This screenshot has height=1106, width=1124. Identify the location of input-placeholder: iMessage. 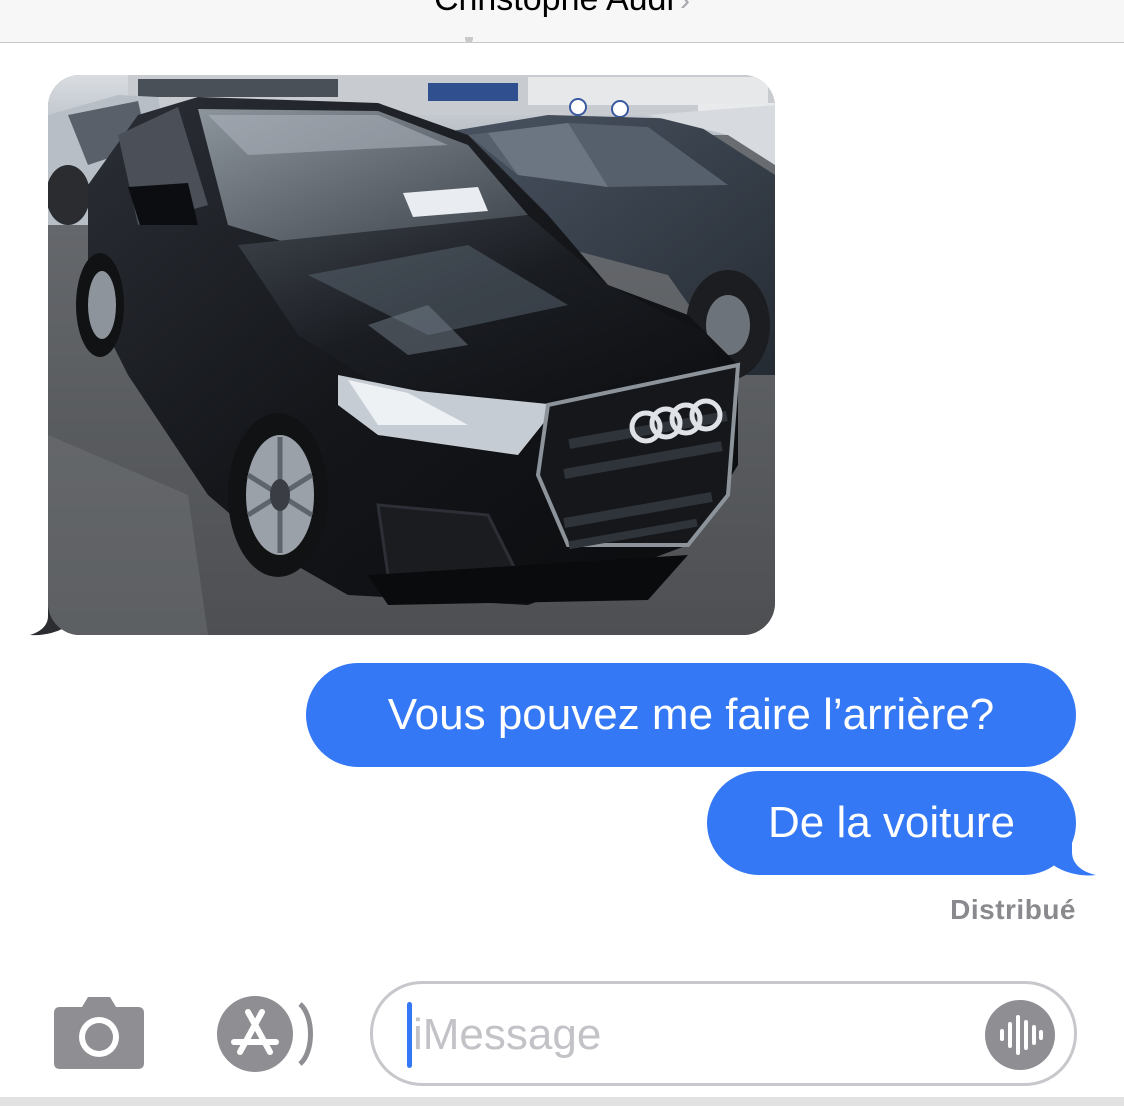
(507, 1034).